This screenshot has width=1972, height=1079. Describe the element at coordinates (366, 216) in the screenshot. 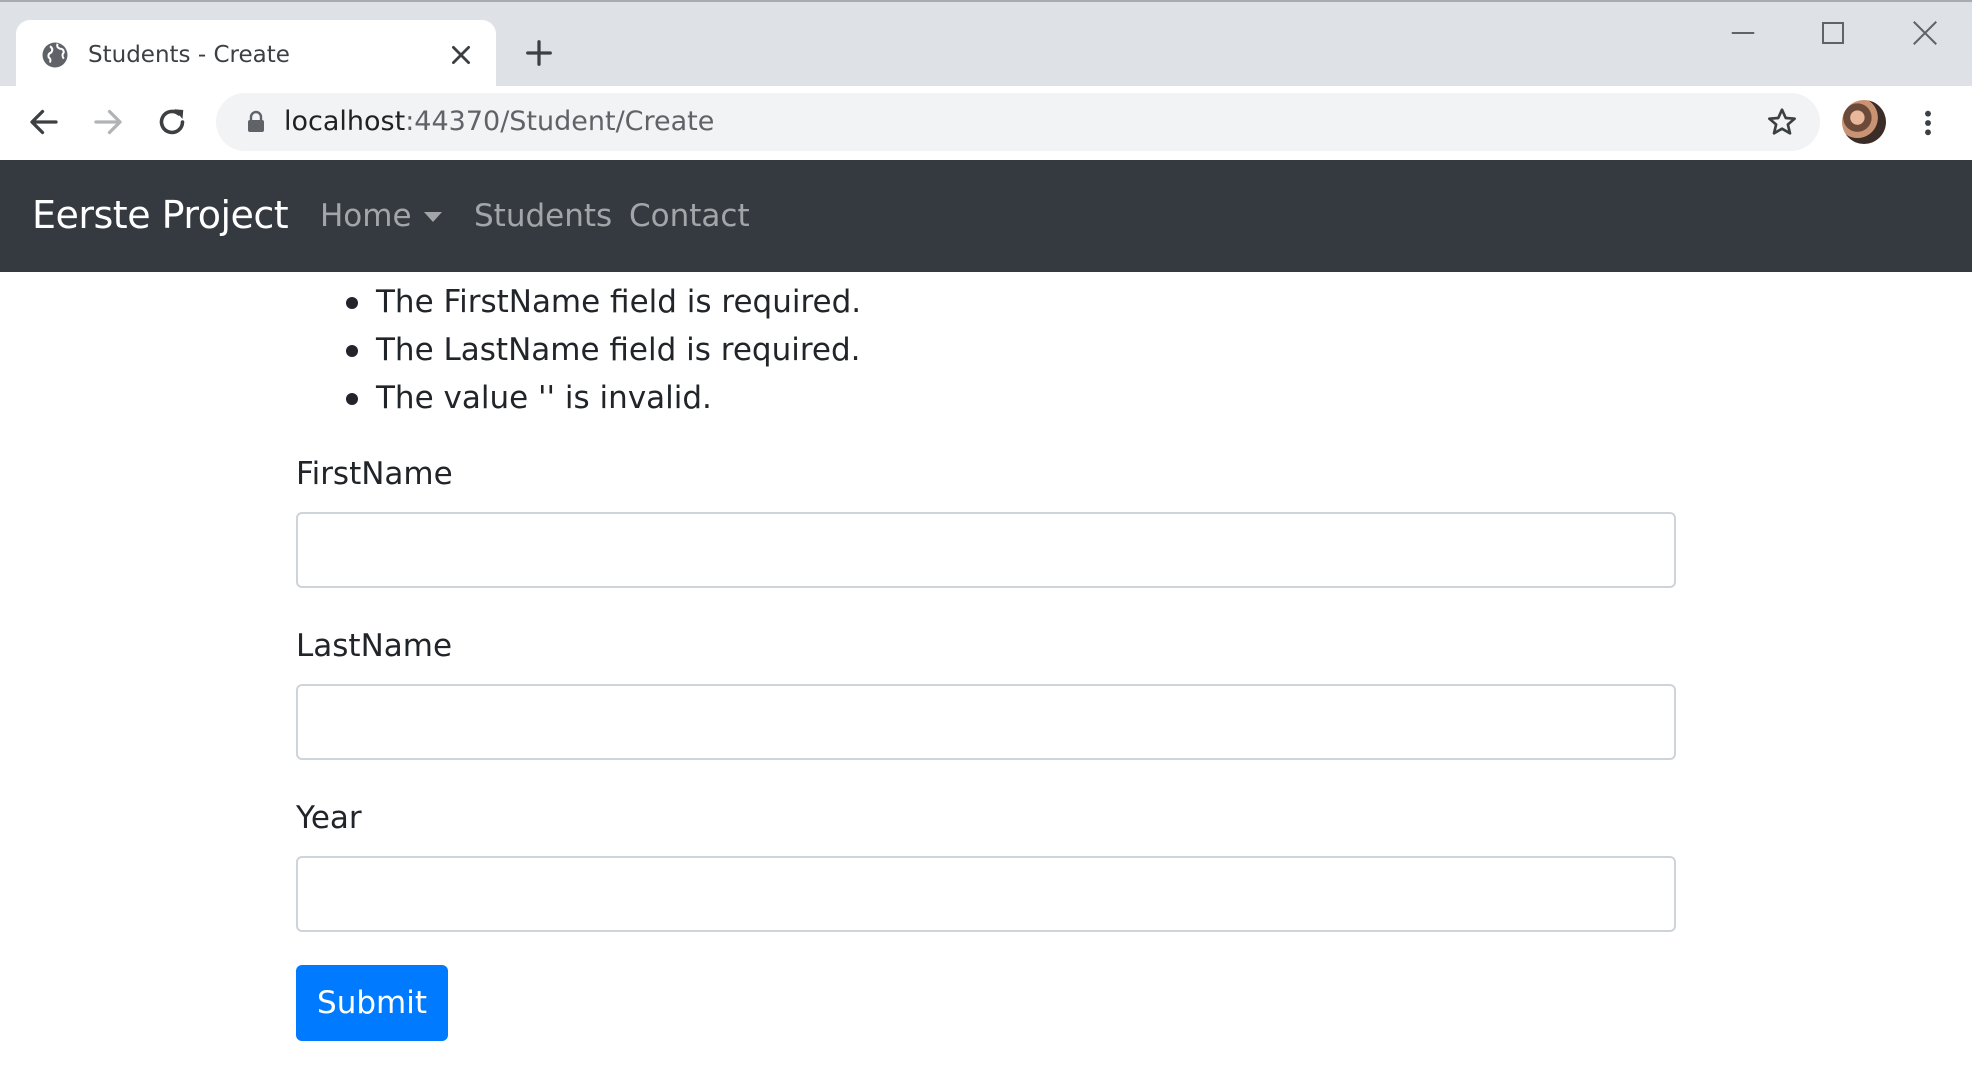

I see `nav-link-home: Home` at that location.